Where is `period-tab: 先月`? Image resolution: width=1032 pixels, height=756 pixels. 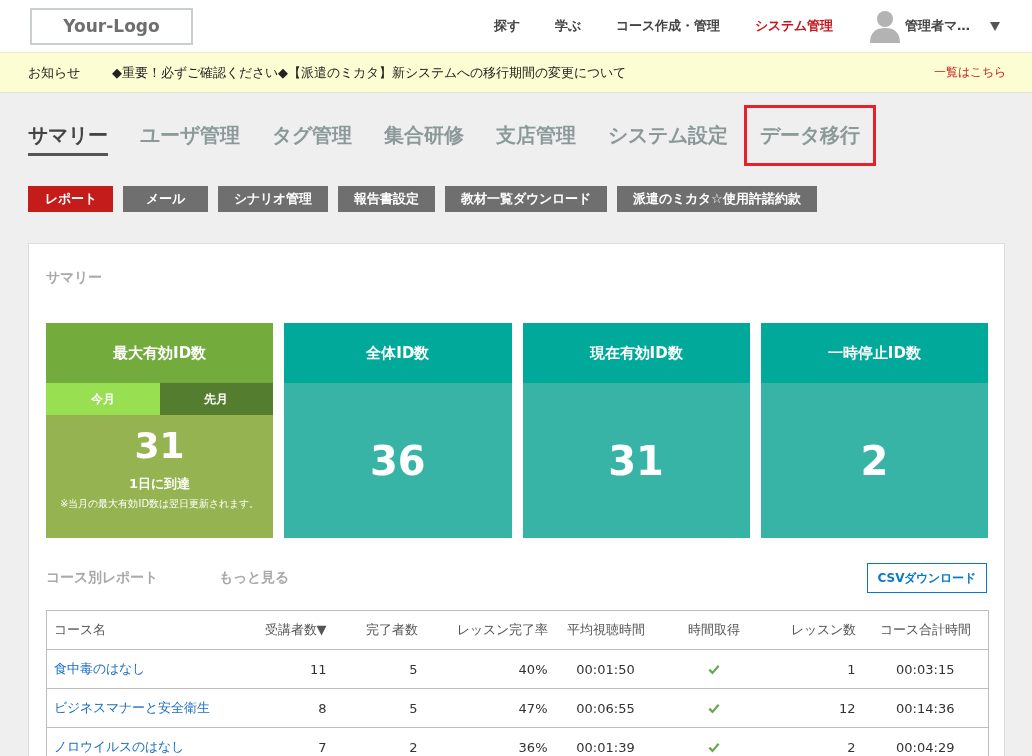
period-tab: 先月 is located at coordinates (216, 399).